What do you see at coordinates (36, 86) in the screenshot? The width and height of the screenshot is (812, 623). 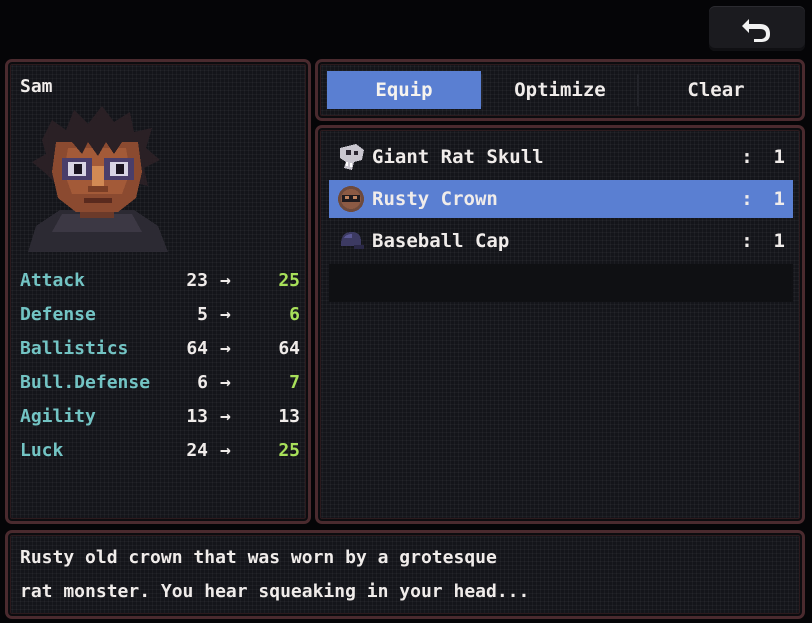 I see `character-name: Sam` at bounding box center [36, 86].